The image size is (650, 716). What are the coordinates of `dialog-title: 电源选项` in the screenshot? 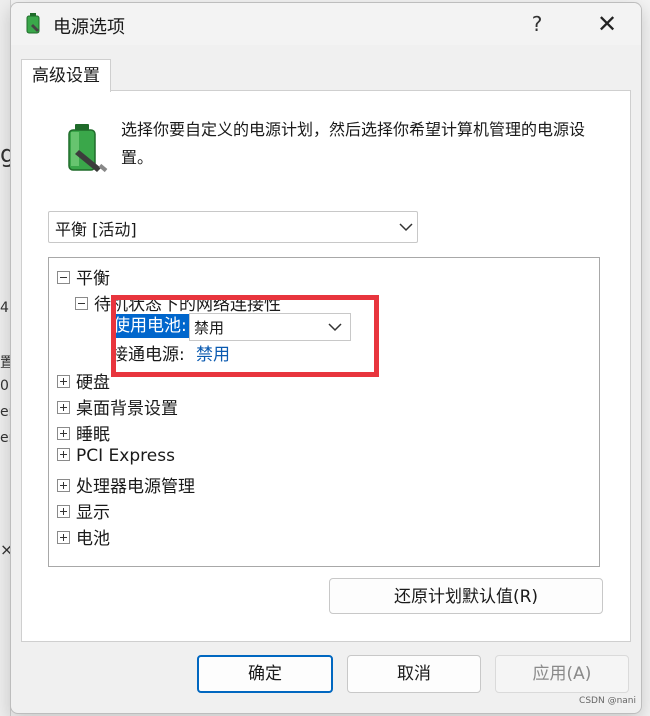 It's located at (89, 27).